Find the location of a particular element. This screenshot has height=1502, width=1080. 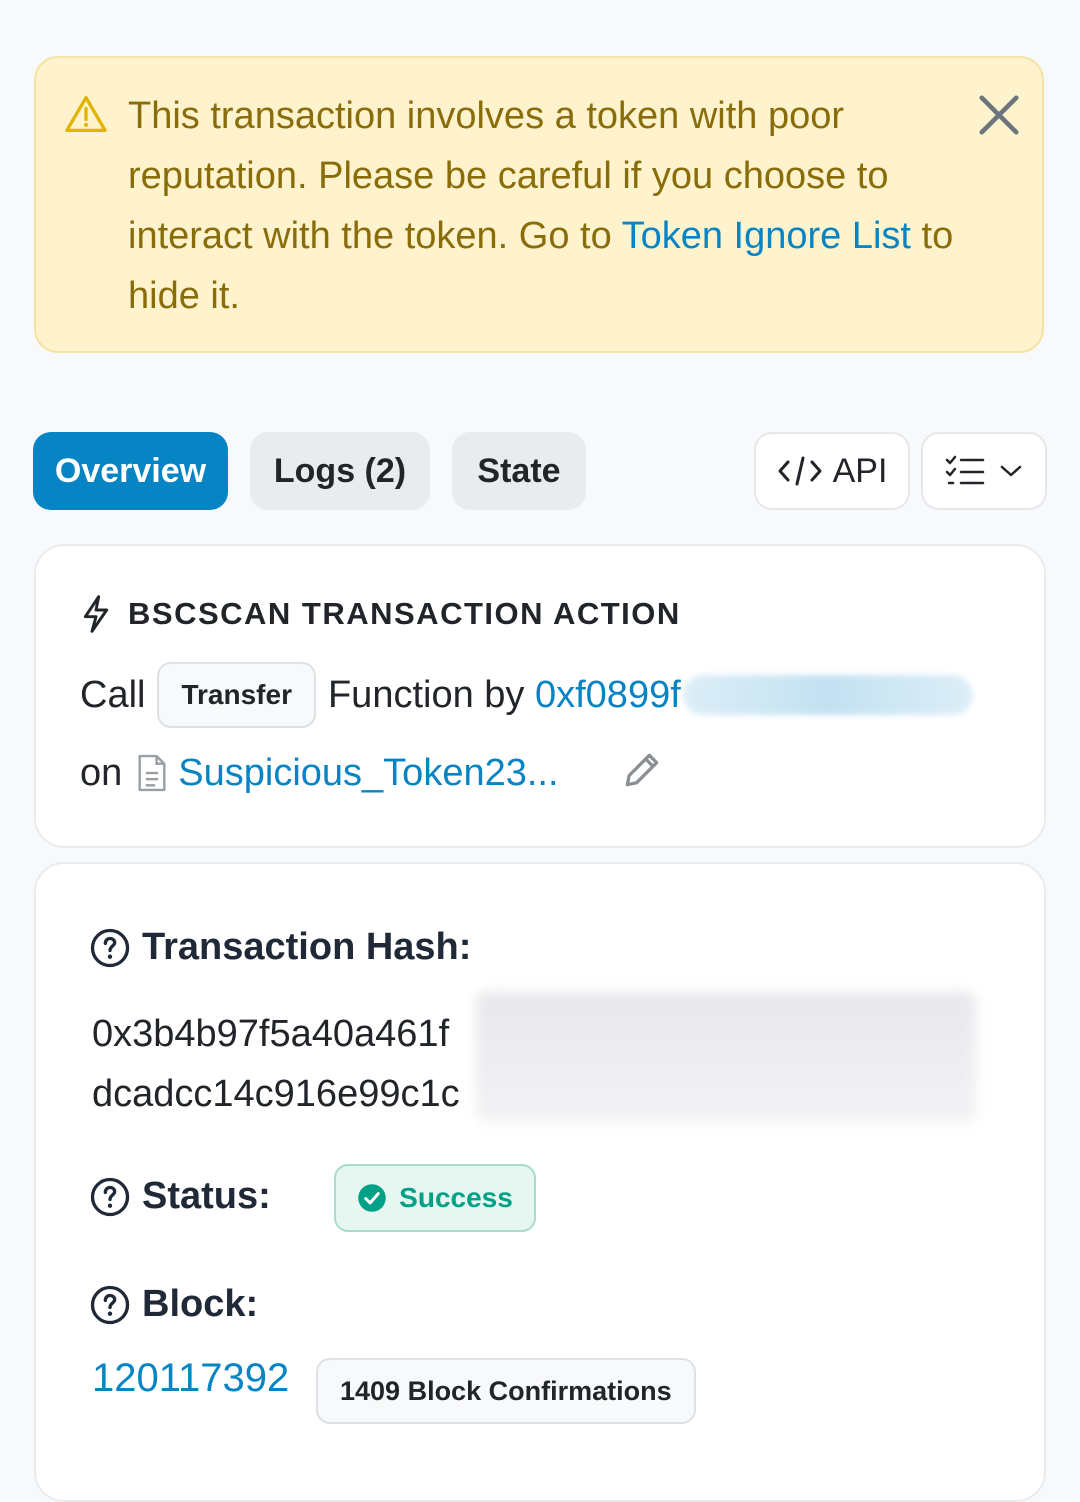

api-button: API is located at coordinates (832, 471).